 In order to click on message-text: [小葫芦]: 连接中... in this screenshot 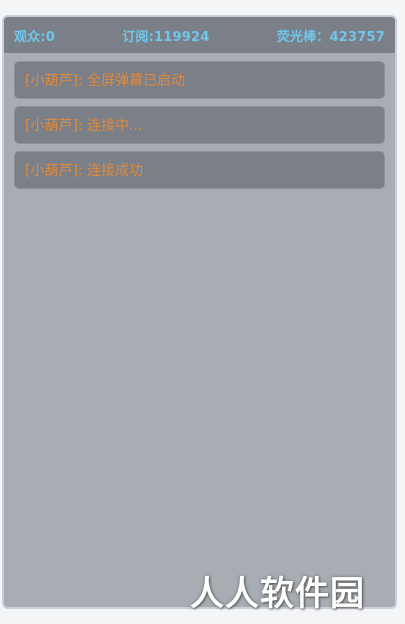, I will do `click(84, 126)`.